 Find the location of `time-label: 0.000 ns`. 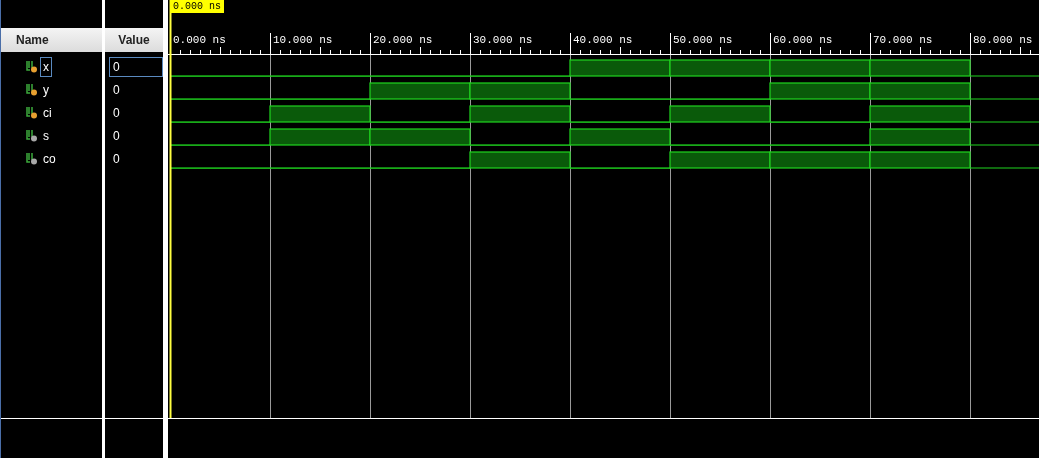

time-label: 0.000 ns is located at coordinates (199, 40).